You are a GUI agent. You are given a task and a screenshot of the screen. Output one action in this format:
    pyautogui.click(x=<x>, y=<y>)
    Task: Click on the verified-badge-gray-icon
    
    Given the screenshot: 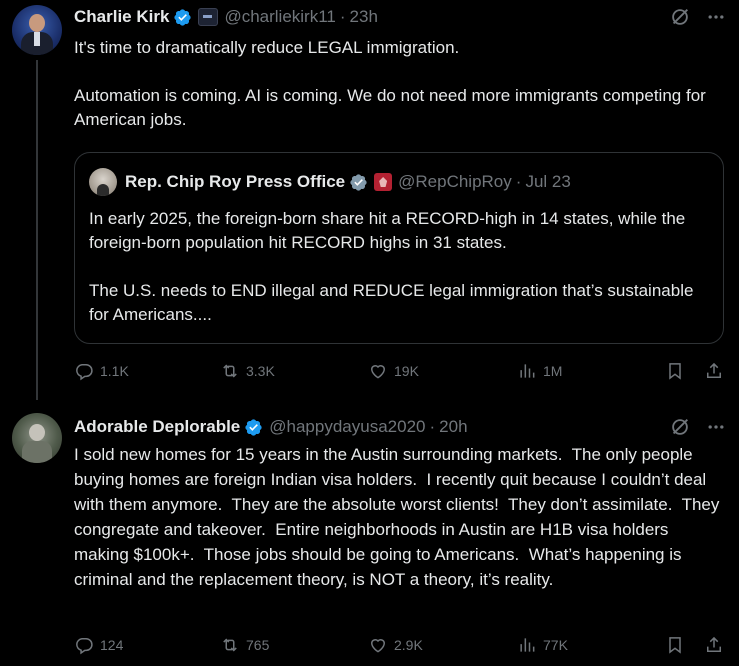 What is the action you would take?
    pyautogui.click(x=358, y=182)
    